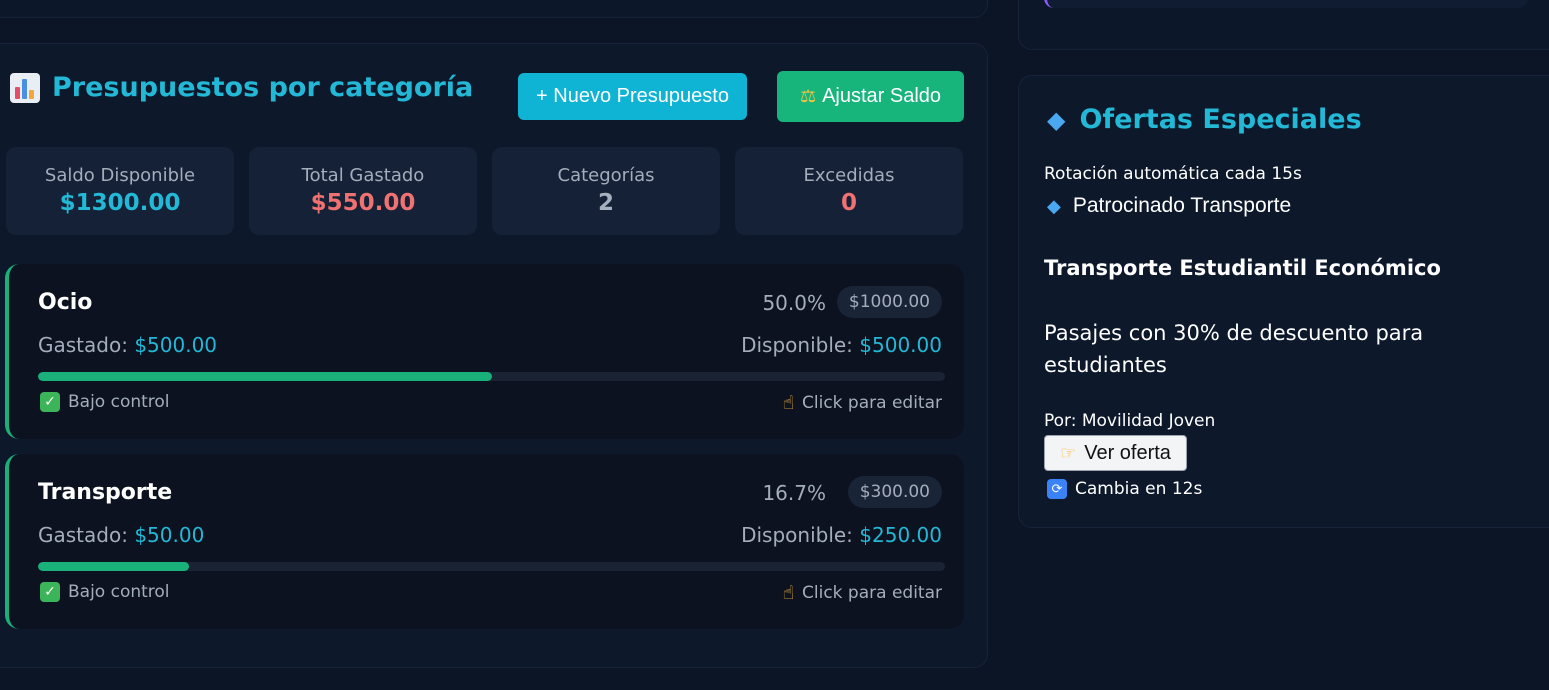  Describe the element at coordinates (363, 203) in the screenshot. I see `stat-value: $550.00` at that location.